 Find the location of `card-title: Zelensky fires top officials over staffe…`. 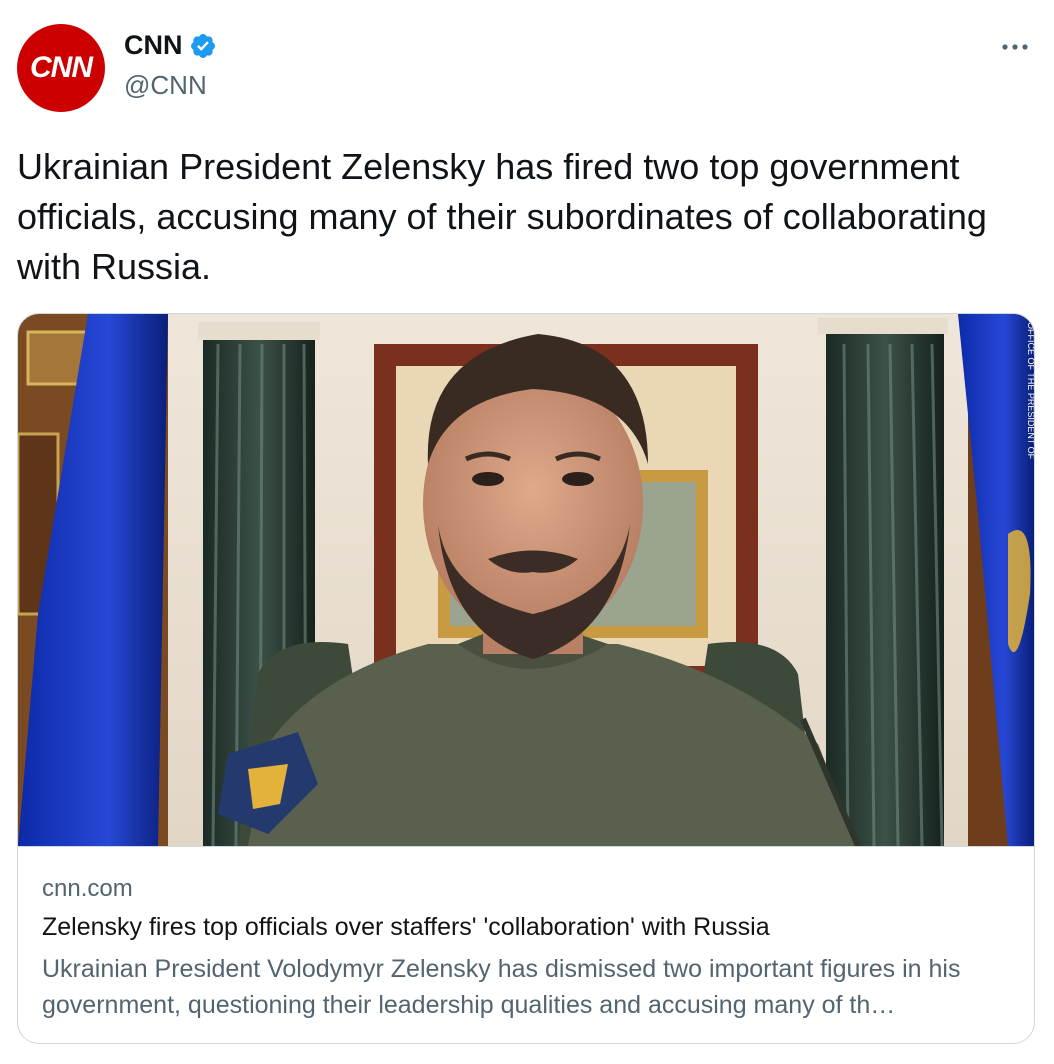

card-title: Zelensky fires top officials over staffe… is located at coordinates (527, 927).